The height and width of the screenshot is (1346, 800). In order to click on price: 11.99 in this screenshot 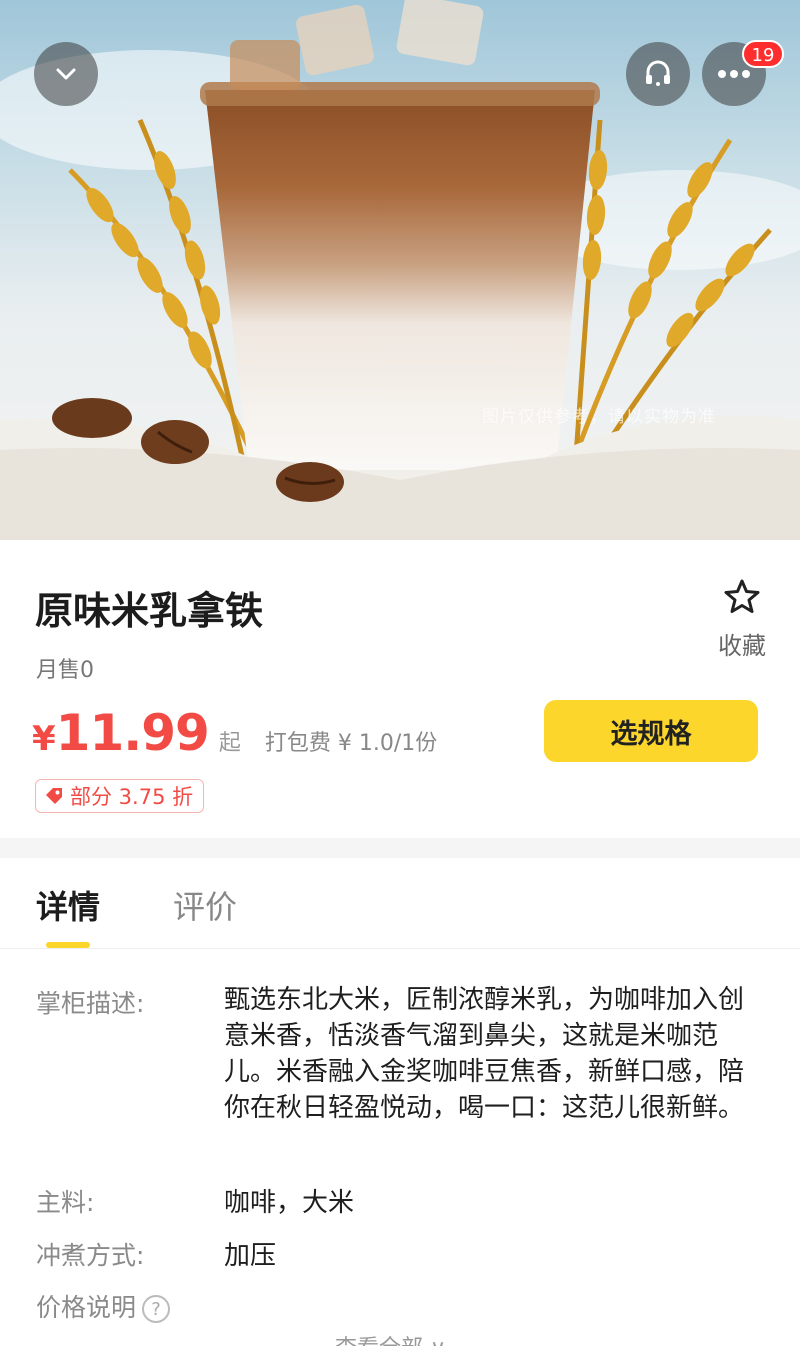, I will do `click(132, 733)`.